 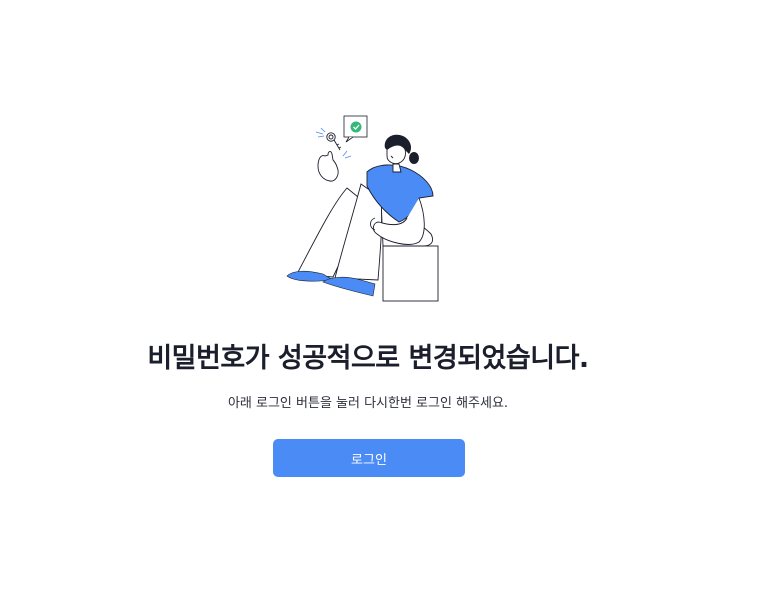 I want to click on person-sitting-with-key-illustration, so click(x=362, y=208).